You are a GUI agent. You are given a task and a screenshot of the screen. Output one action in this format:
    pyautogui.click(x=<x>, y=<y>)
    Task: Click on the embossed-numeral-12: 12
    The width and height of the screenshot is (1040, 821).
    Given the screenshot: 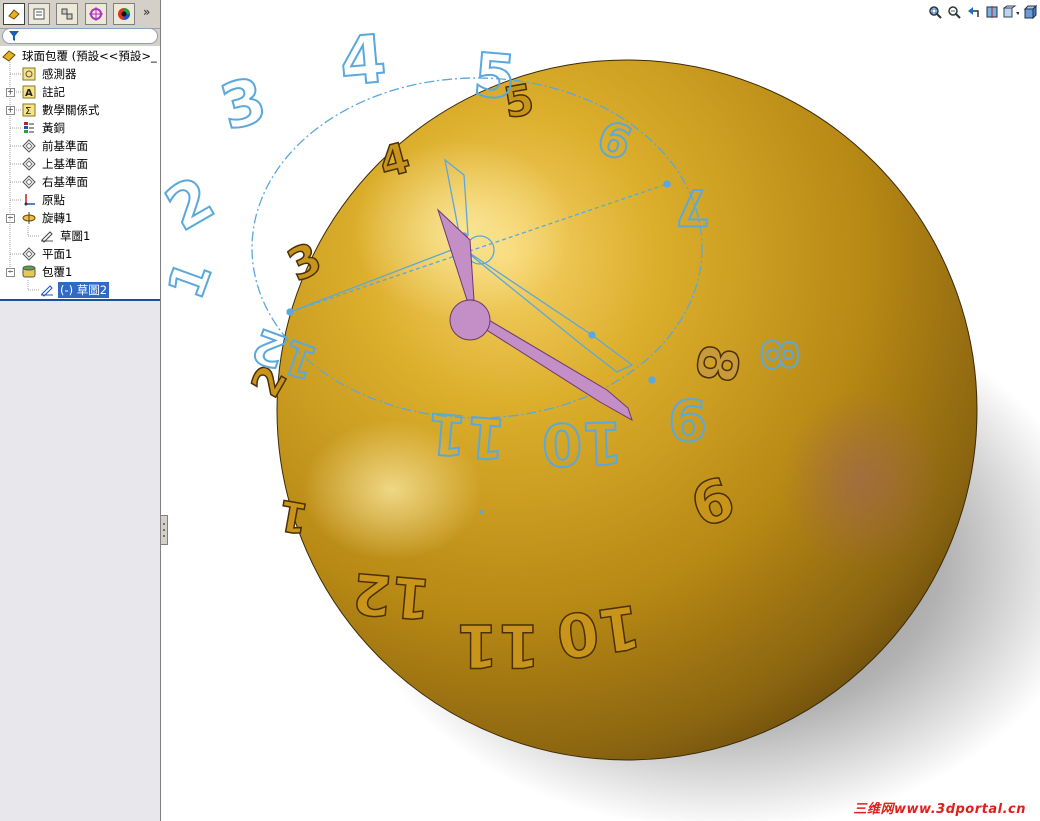 What is the action you would take?
    pyautogui.click(x=391, y=595)
    